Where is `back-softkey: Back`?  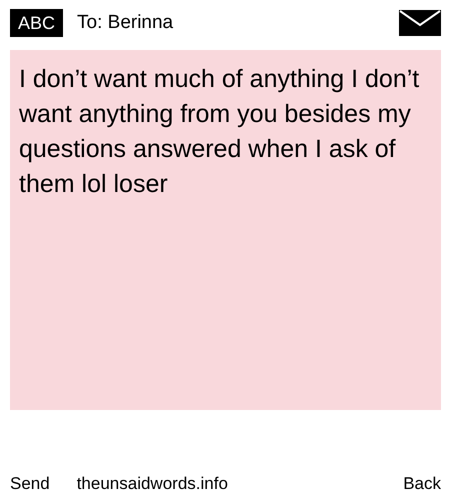 back-softkey: Back is located at coordinates (422, 484).